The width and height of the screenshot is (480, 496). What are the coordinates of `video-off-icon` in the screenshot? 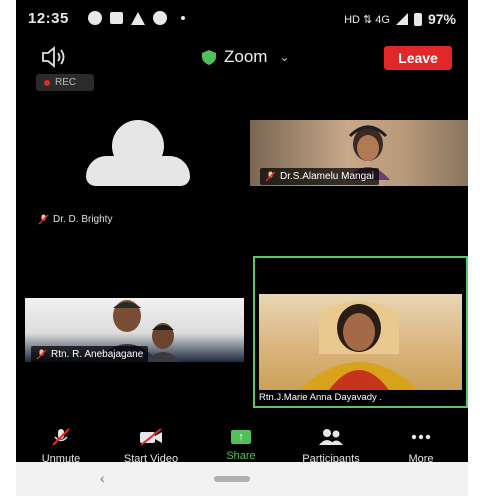 It's located at (151, 437).